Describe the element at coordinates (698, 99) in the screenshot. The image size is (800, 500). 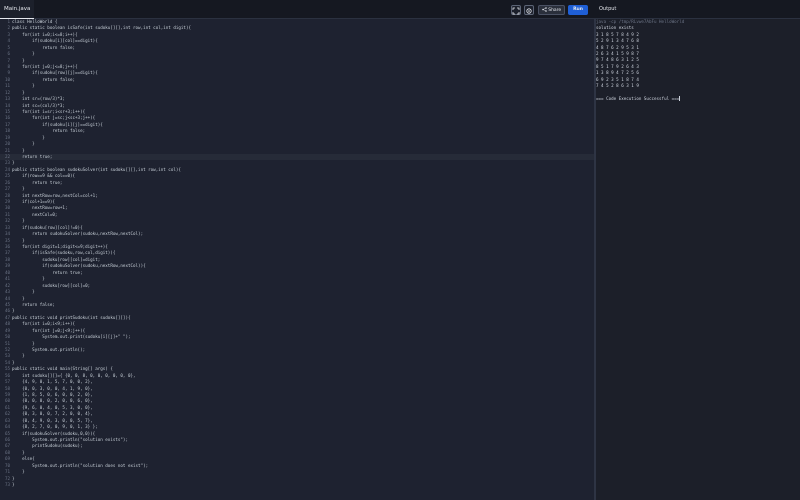
I see `output-line: === Code Execution Successful ===` at that location.